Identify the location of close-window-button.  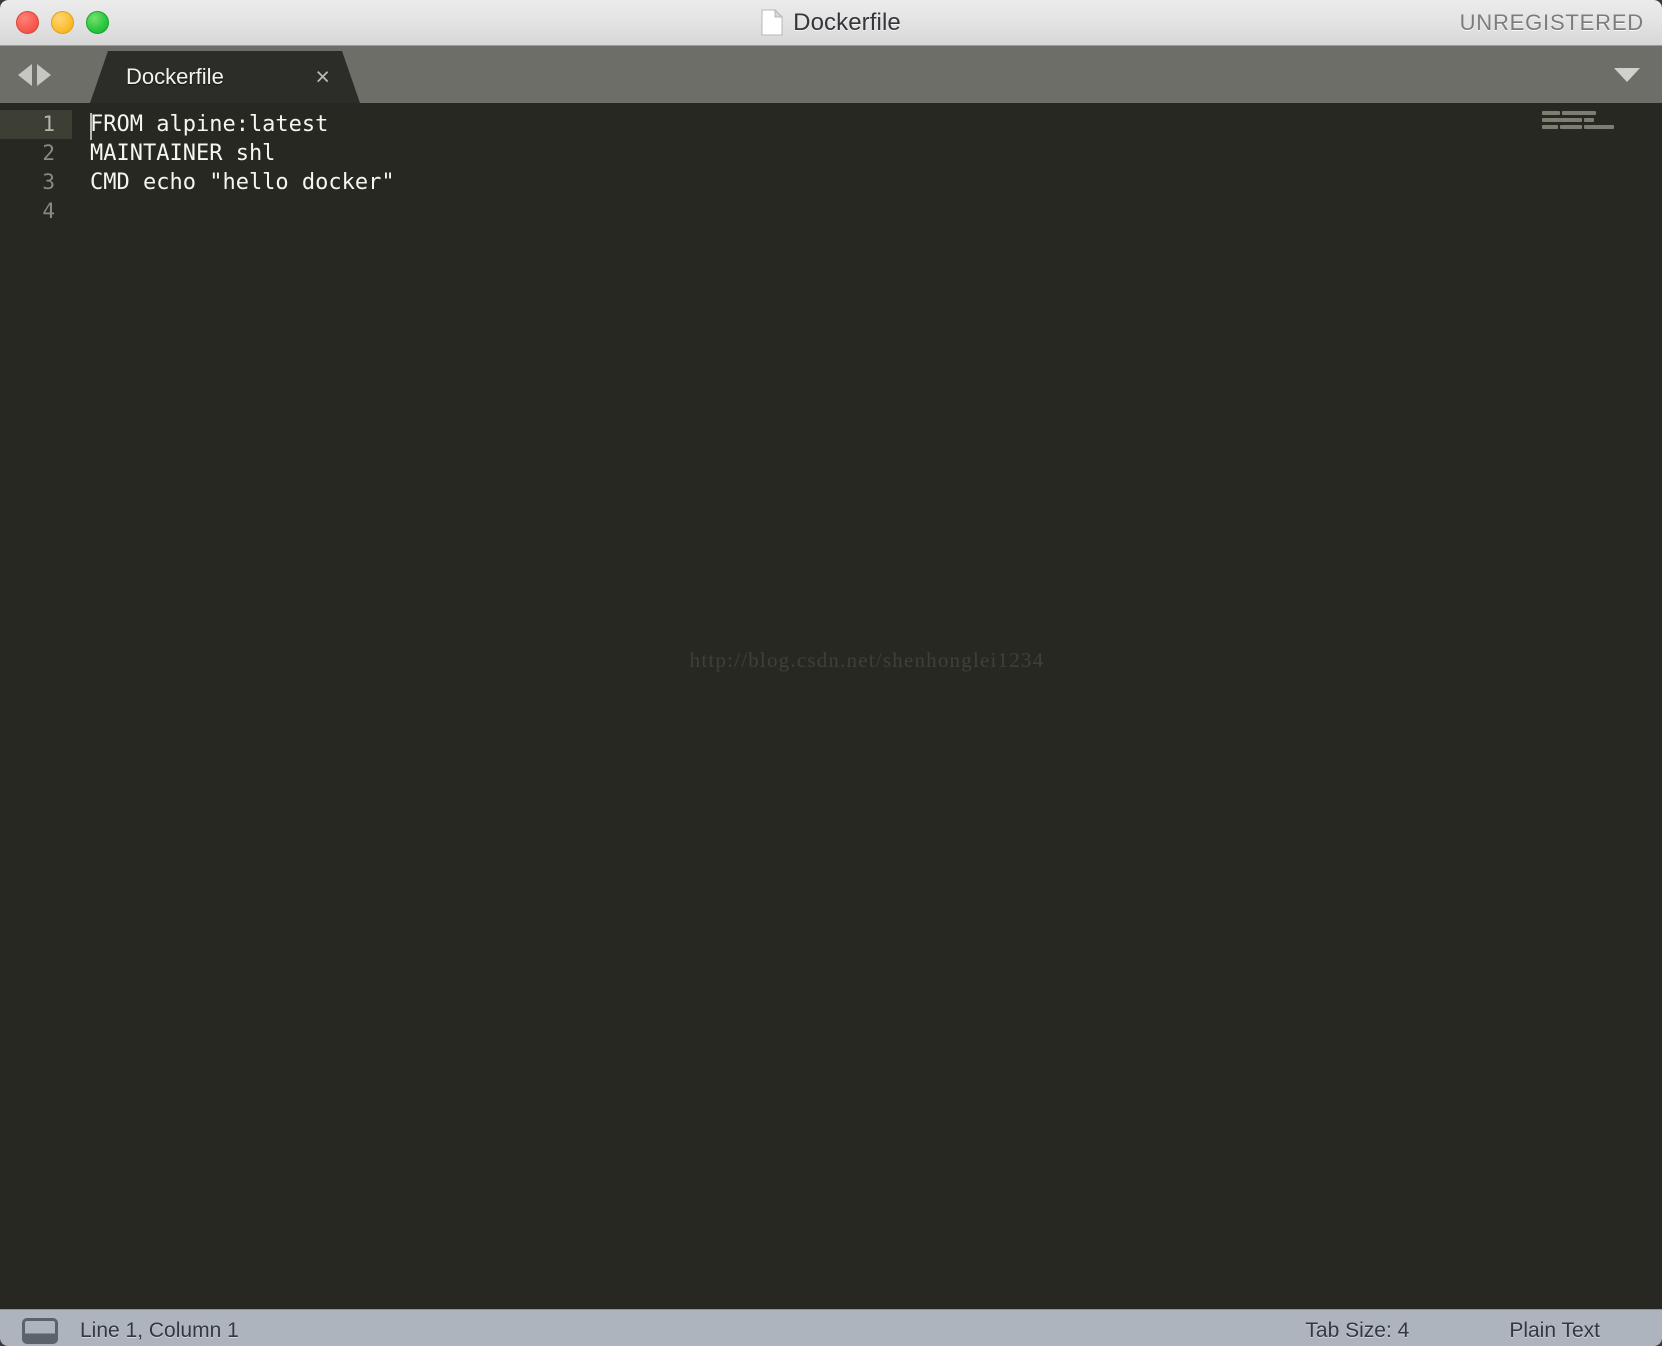
(27, 22).